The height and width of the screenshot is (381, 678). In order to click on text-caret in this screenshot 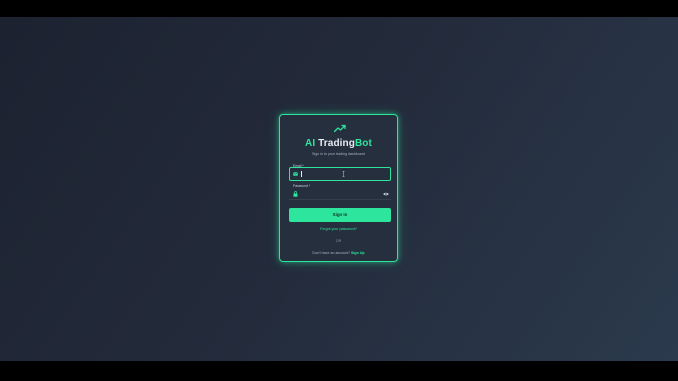, I will do `click(301, 174)`.